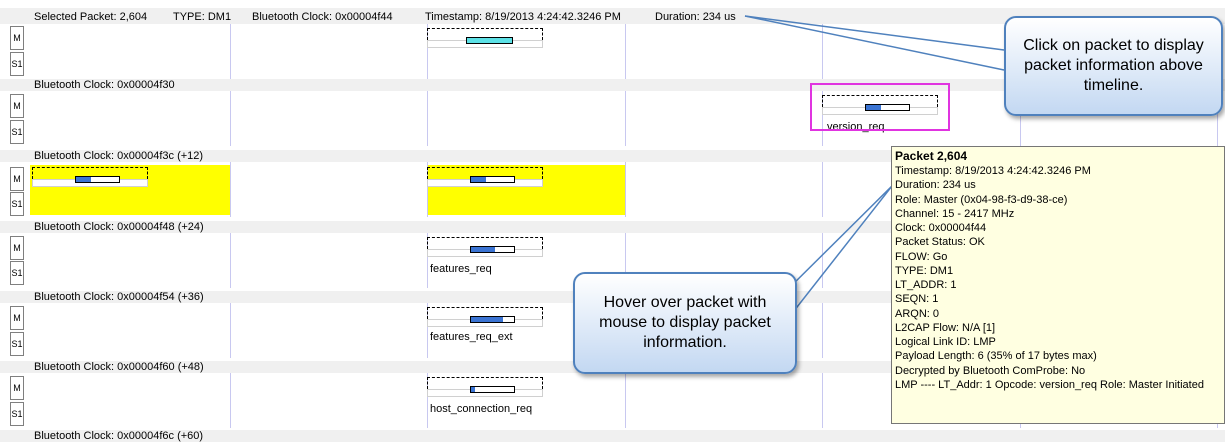  What do you see at coordinates (917, 299) in the screenshot?
I see `tooltip-line: SEQN: 1` at bounding box center [917, 299].